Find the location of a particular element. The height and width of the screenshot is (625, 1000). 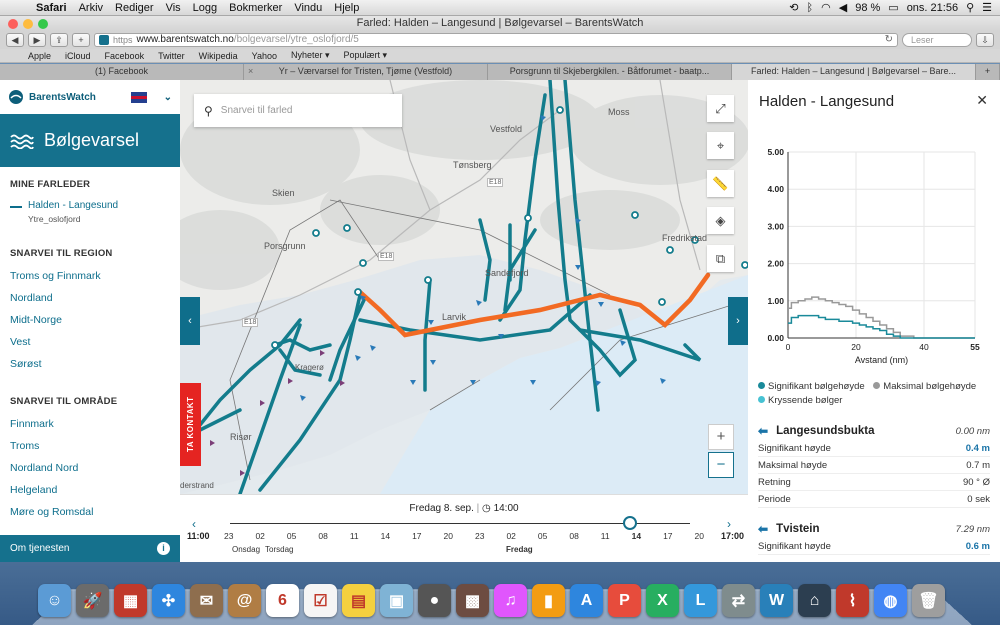

previous-time-button: ‹ is located at coordinates (194, 524).